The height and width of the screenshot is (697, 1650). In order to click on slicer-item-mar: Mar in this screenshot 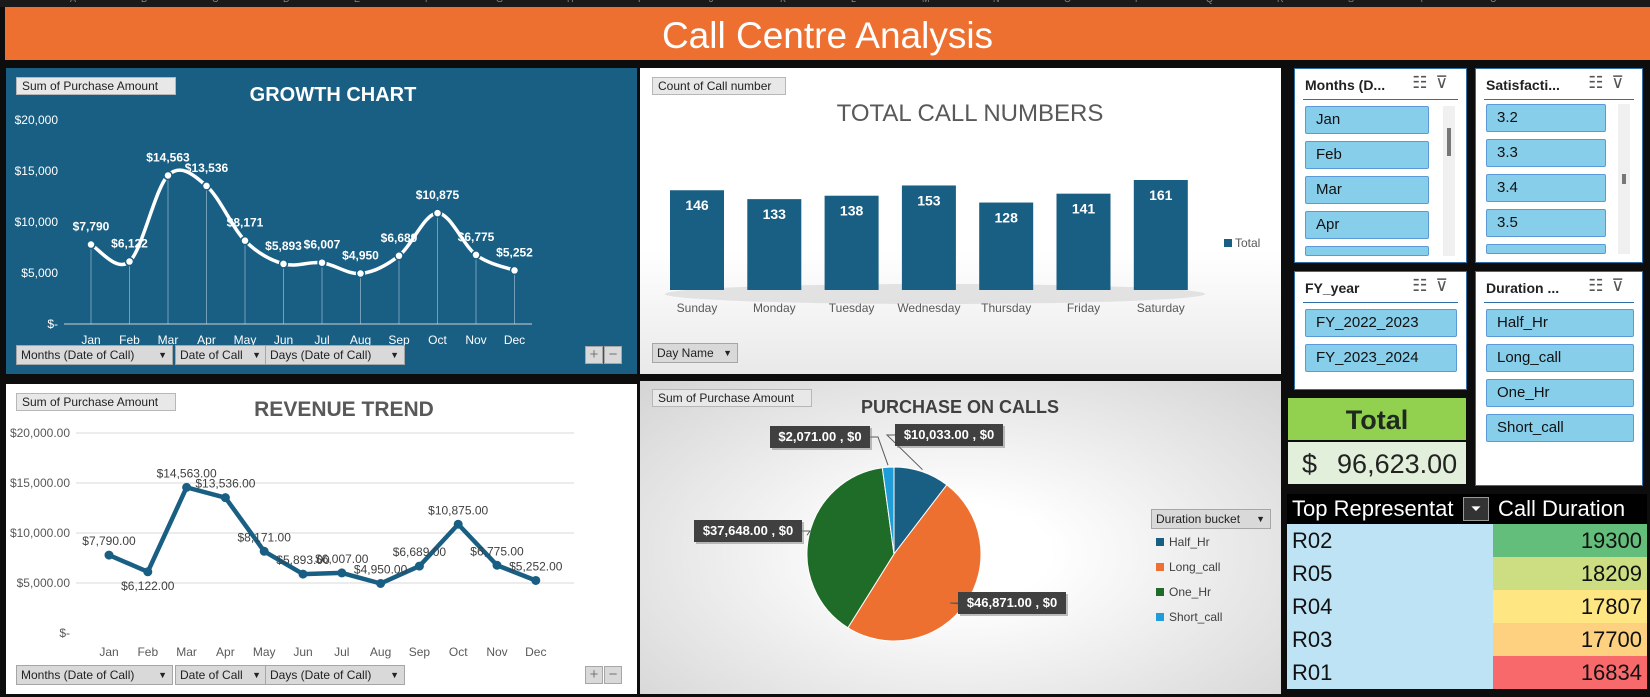, I will do `click(1367, 190)`.